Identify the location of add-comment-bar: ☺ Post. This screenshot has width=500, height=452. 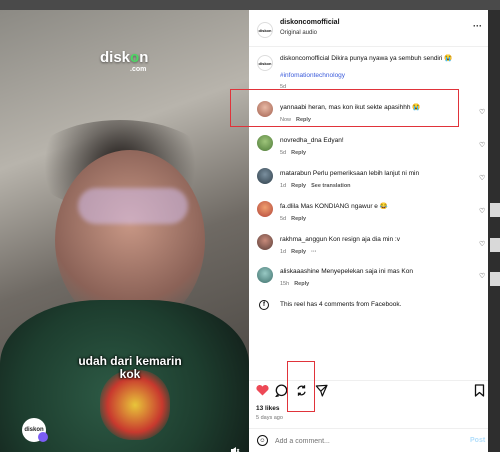
(368, 440).